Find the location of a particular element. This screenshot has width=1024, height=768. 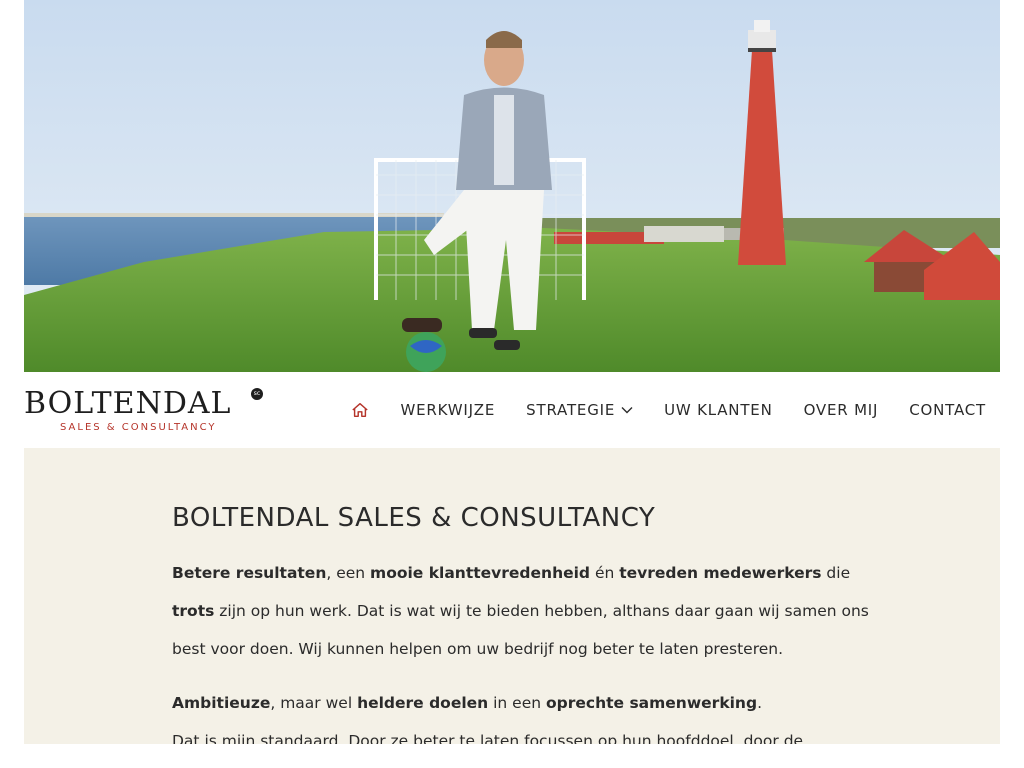

bold-text: tevreden medewerkers is located at coordinates (720, 573).